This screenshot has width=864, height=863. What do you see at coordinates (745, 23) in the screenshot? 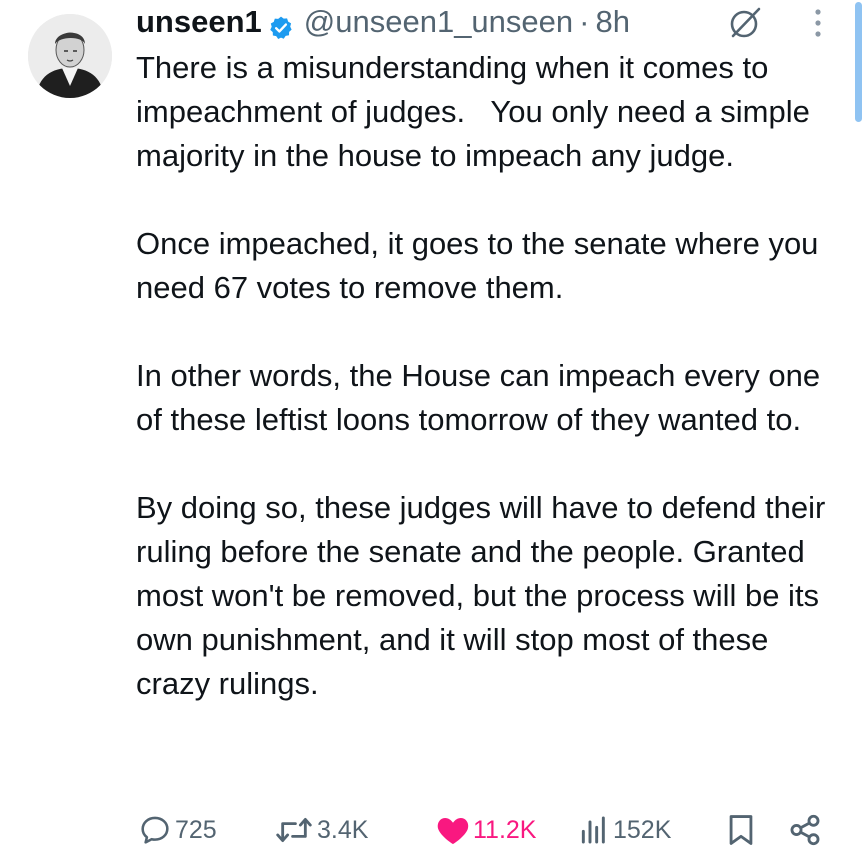
I see `grok-icon` at bounding box center [745, 23].